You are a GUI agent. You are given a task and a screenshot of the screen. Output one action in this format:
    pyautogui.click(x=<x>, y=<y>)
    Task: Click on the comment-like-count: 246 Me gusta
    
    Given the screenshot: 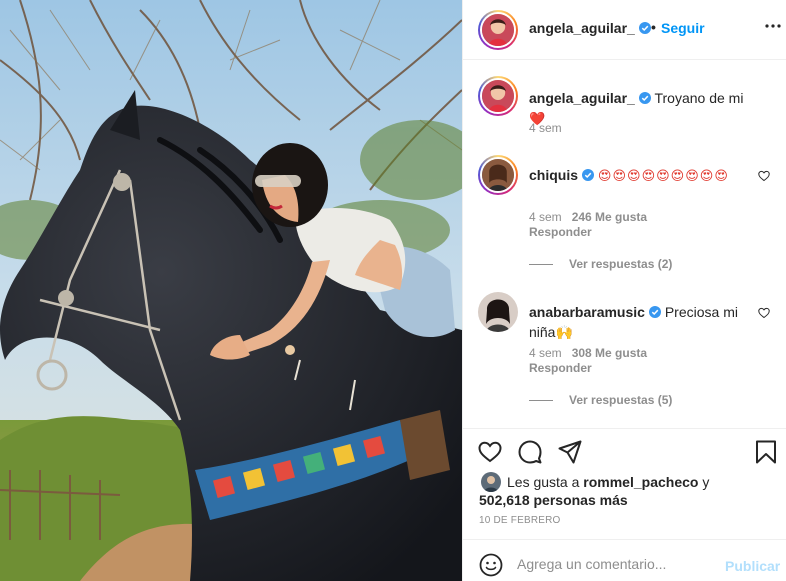 What is the action you would take?
    pyautogui.click(x=609, y=217)
    